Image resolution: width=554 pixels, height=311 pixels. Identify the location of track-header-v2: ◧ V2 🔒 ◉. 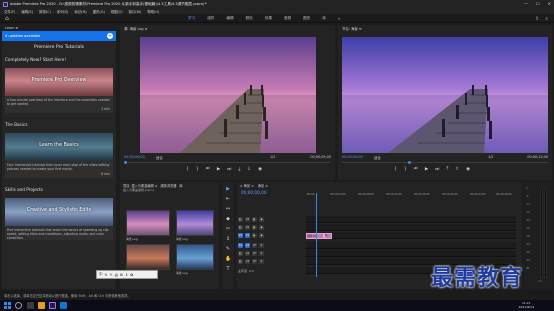
(271, 227).